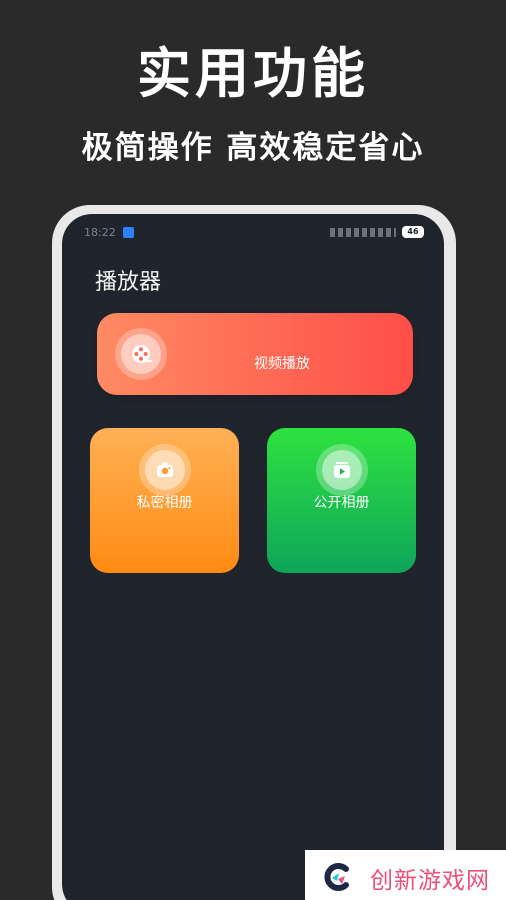 This screenshot has width=506, height=900. I want to click on film-reel-icon-glyph, so click(142, 354).